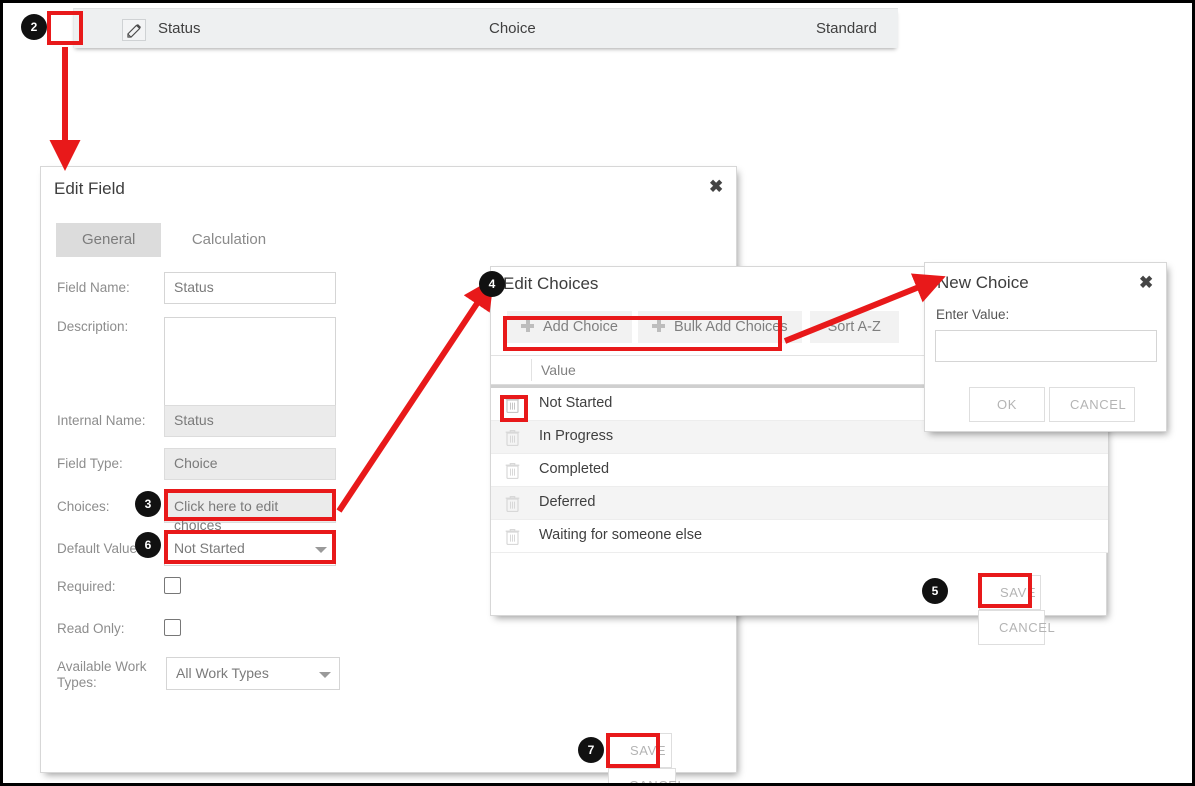  I want to click on form-row-choices: Choices: Click here to edit choices, so click(207, 512).